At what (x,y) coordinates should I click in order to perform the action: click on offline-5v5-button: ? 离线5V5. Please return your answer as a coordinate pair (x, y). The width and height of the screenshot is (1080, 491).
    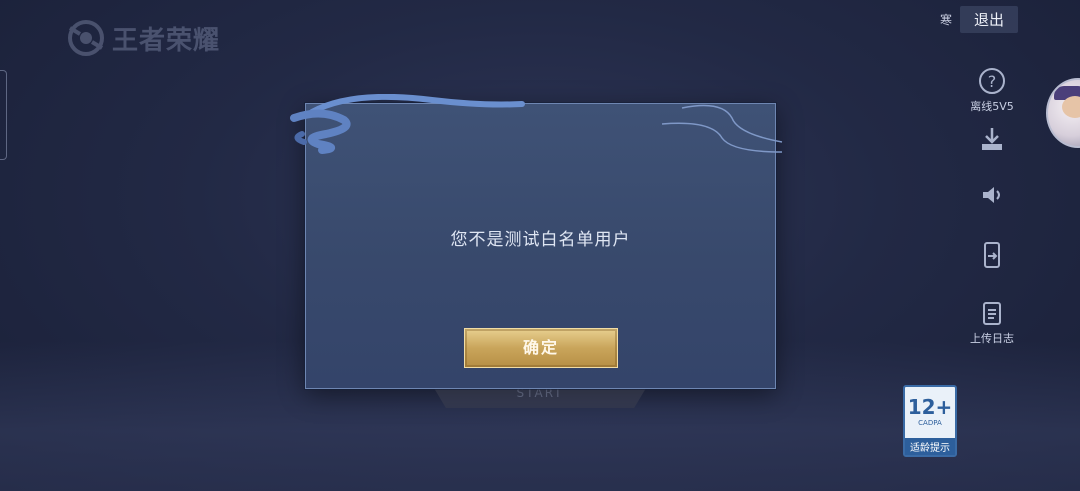
    Looking at the image, I should click on (992, 90).